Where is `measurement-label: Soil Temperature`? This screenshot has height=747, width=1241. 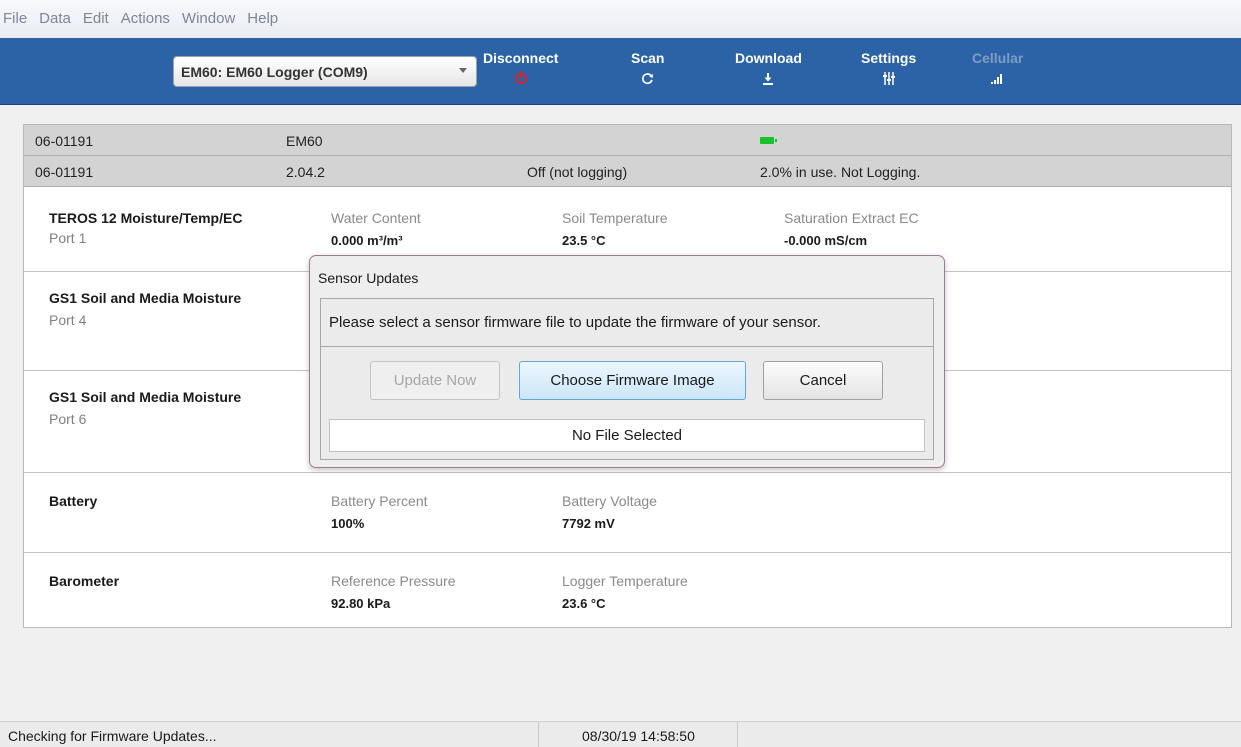 measurement-label: Soil Temperature is located at coordinates (615, 218).